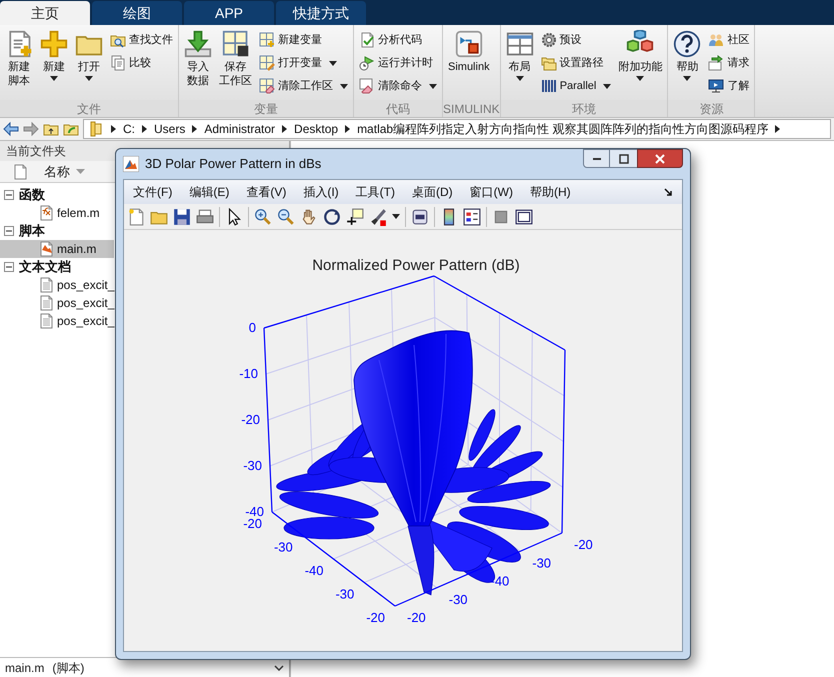 The width and height of the screenshot is (834, 677). What do you see at coordinates (576, 63) in the screenshot?
I see `ribbon-button: 设置路径` at bounding box center [576, 63].